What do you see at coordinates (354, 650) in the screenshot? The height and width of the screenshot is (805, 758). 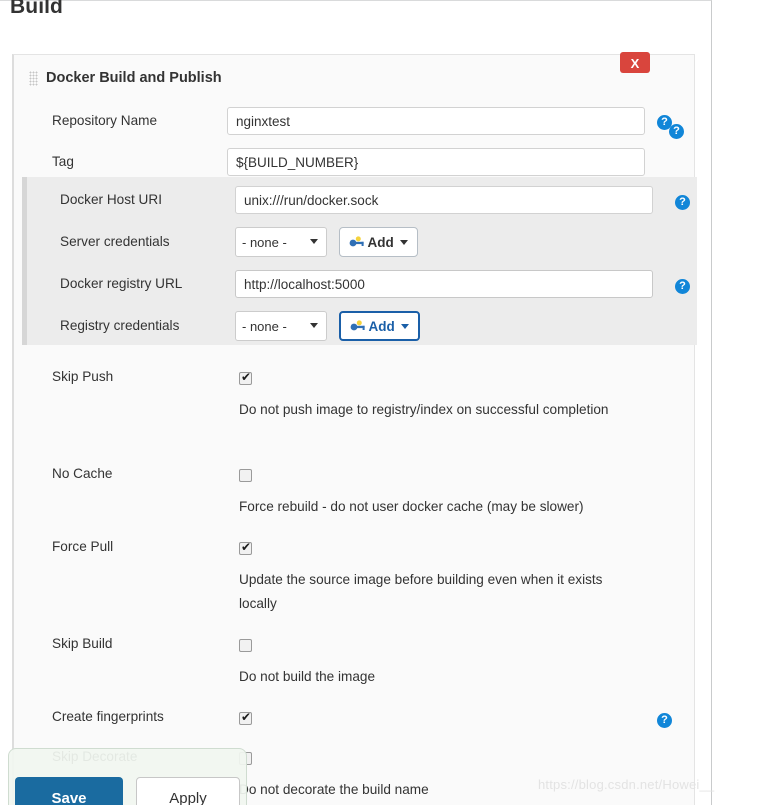 I see `row-skip-build: Skip Build Do not build the image` at bounding box center [354, 650].